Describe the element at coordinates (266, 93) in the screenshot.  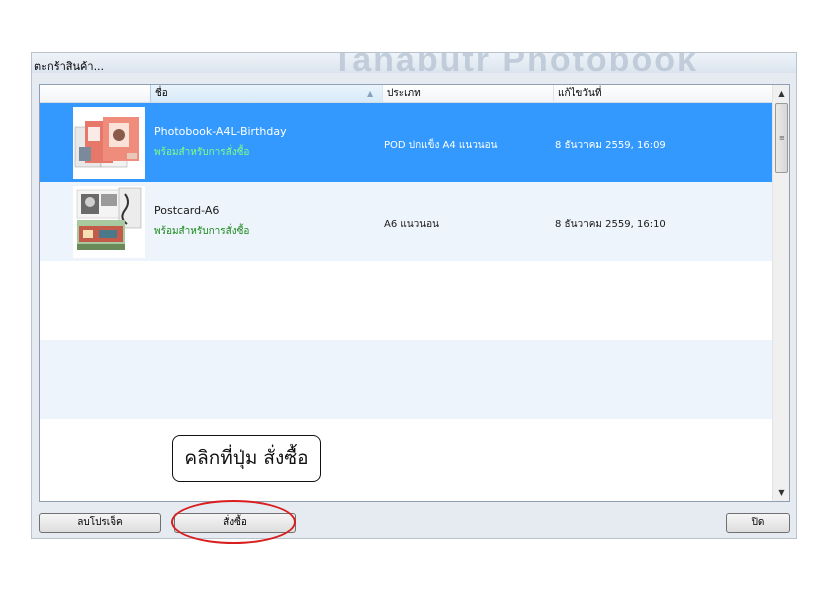
I see `column-header-name: ชื่อ ▲` at that location.